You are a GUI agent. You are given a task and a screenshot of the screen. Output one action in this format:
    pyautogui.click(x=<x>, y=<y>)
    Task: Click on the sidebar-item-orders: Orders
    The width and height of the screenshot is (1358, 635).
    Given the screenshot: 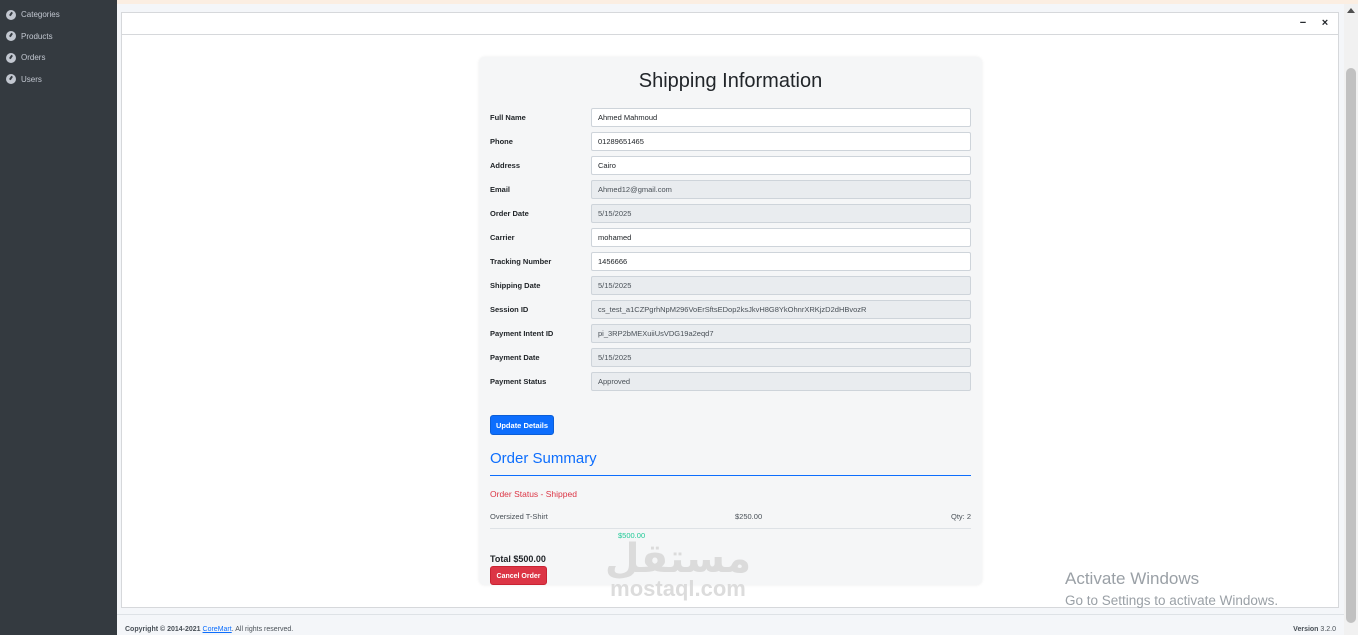 What is the action you would take?
    pyautogui.click(x=58, y=58)
    